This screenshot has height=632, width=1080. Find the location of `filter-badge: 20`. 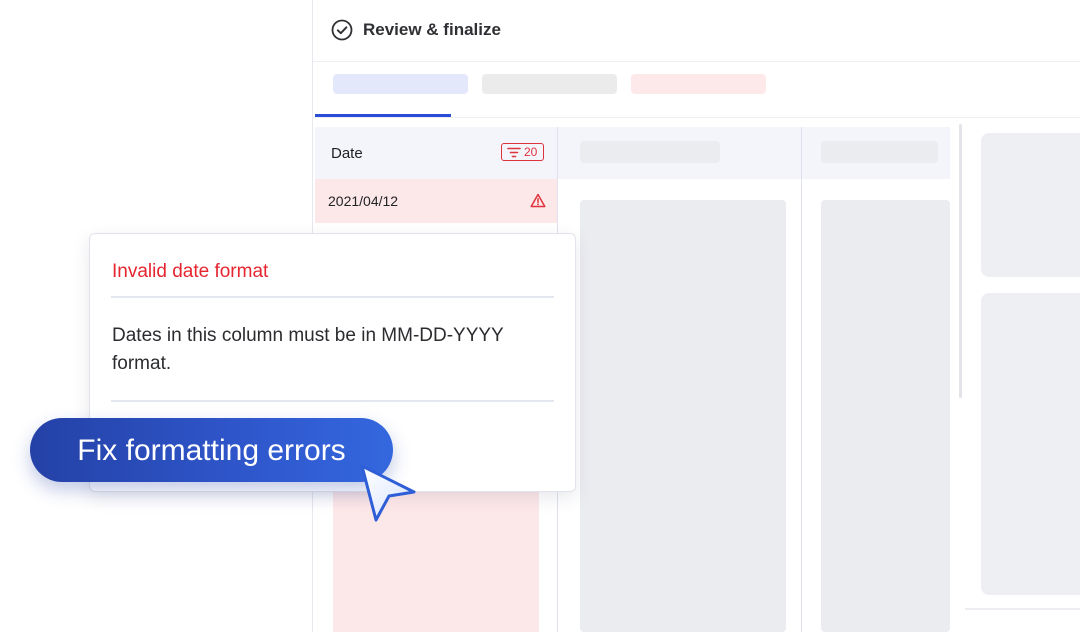

filter-badge: 20 is located at coordinates (522, 152).